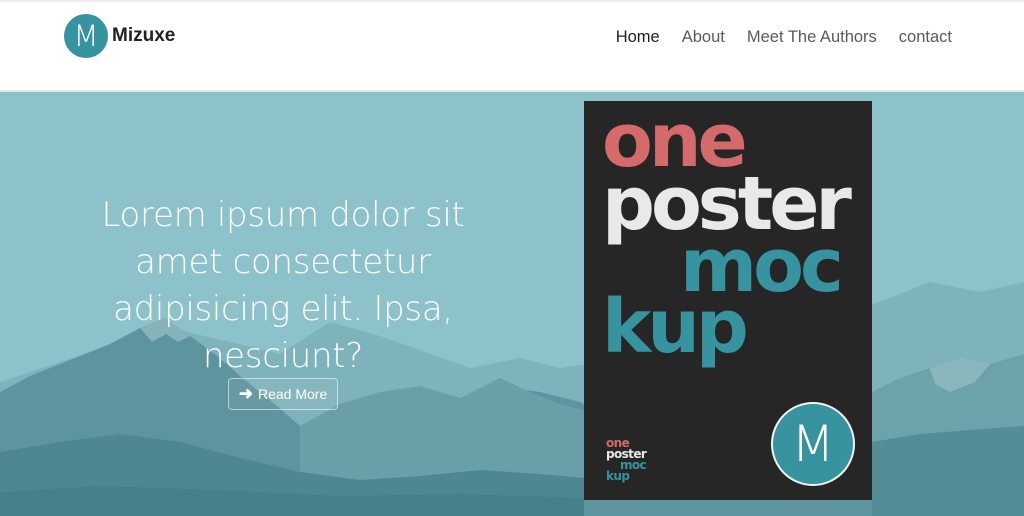  I want to click on nav-link-contact: contact, so click(925, 37).